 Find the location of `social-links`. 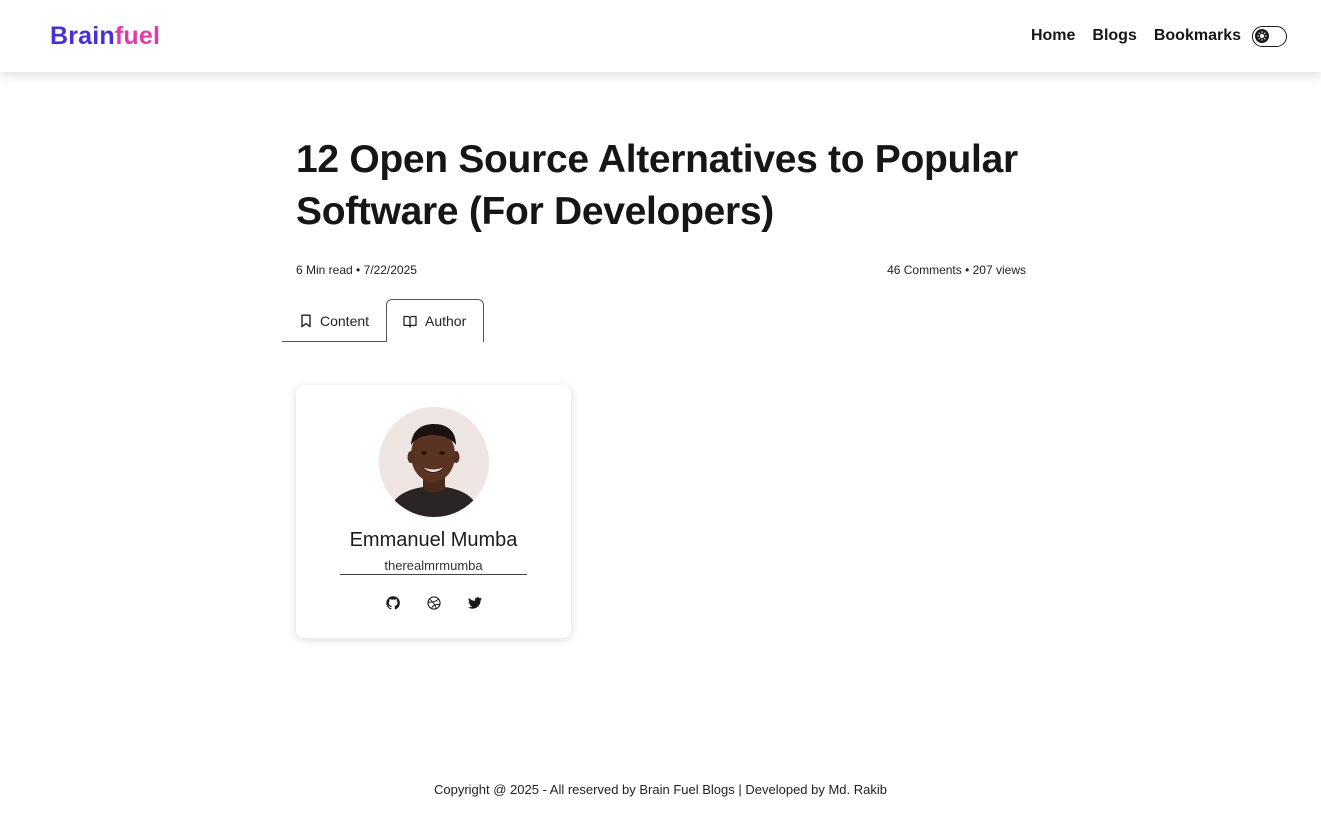

social-links is located at coordinates (433, 602).